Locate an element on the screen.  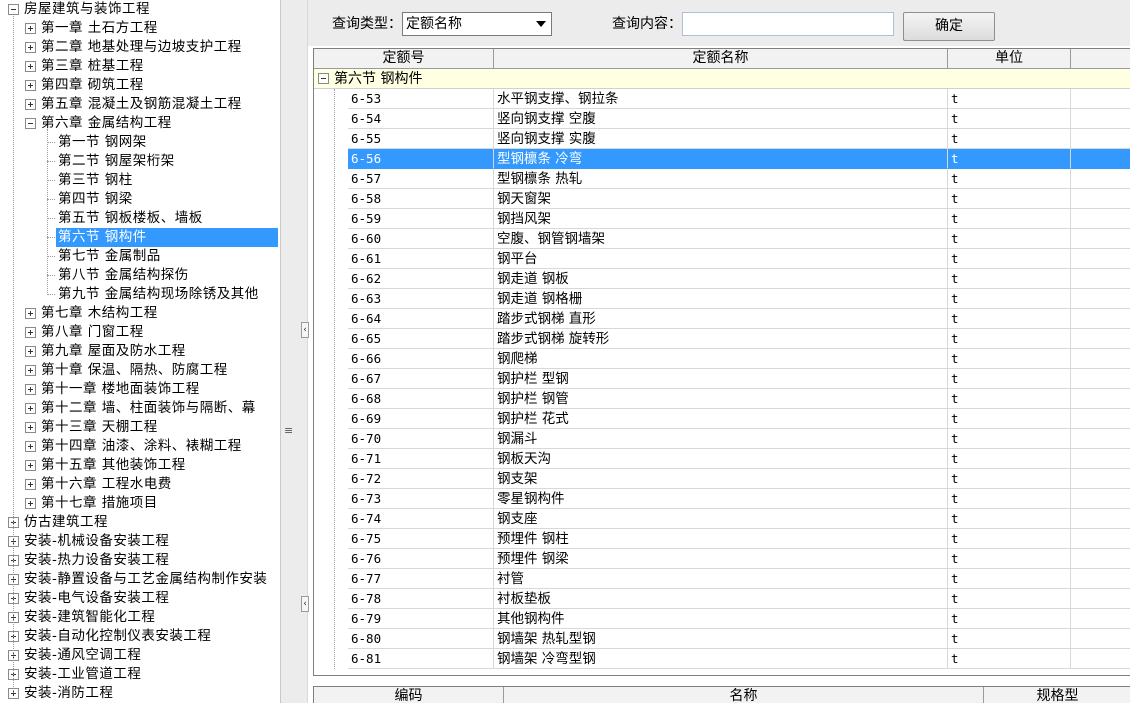
column-header-material-code: 编码 is located at coordinates (409, 695).